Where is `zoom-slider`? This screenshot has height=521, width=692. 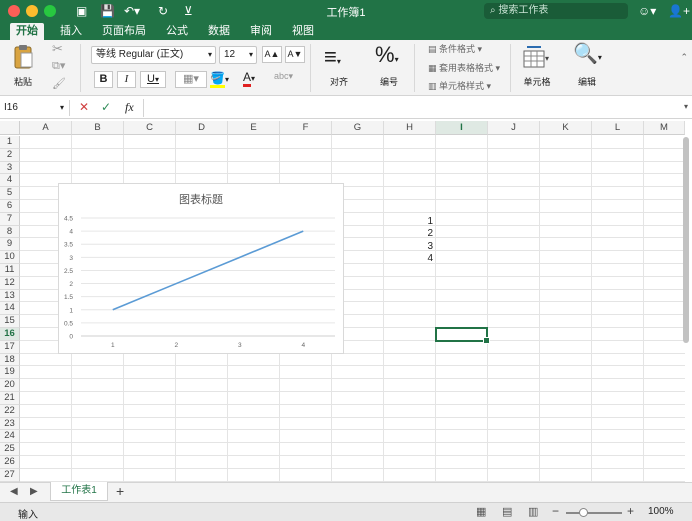 zoom-slider is located at coordinates (594, 513).